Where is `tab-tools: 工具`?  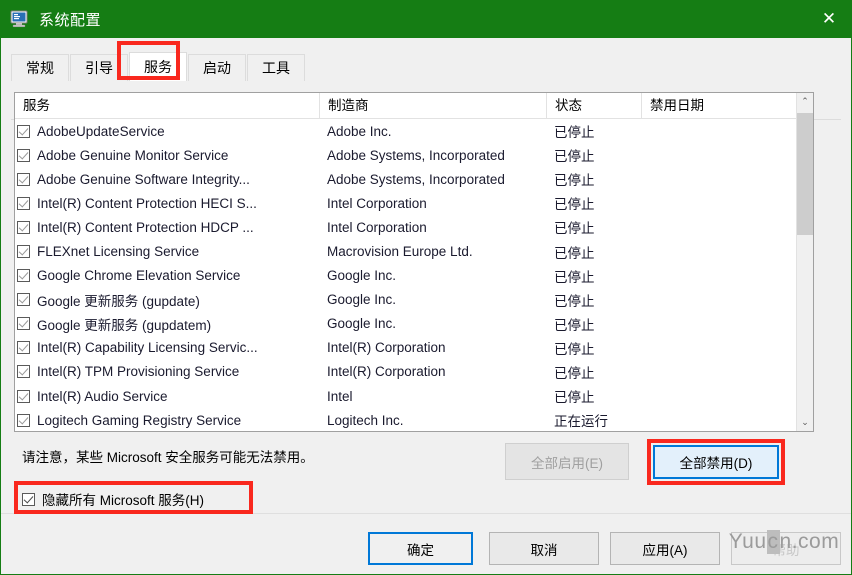
tab-tools: 工具 is located at coordinates (276, 67).